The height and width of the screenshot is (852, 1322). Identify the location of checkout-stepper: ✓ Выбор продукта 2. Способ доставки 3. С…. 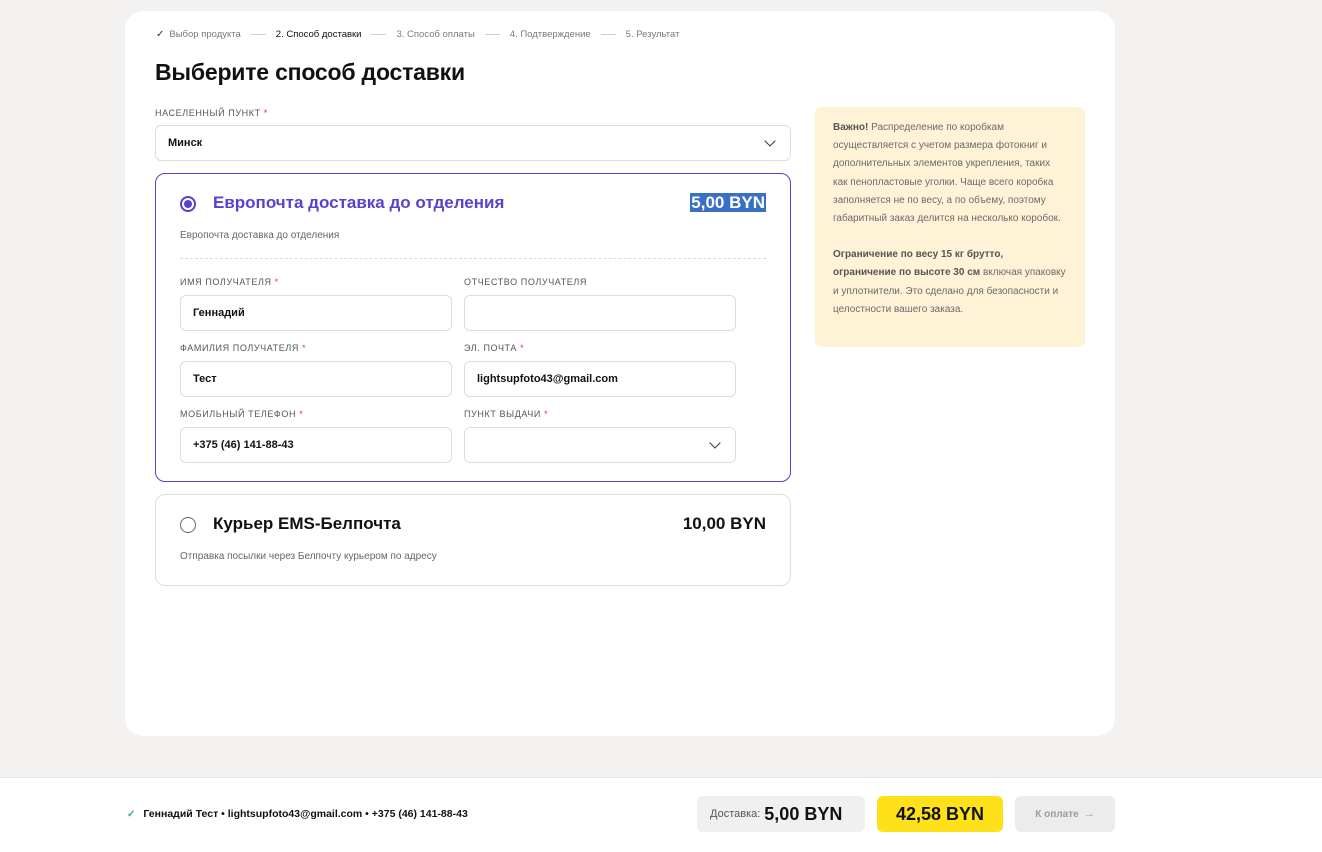
(417, 34).